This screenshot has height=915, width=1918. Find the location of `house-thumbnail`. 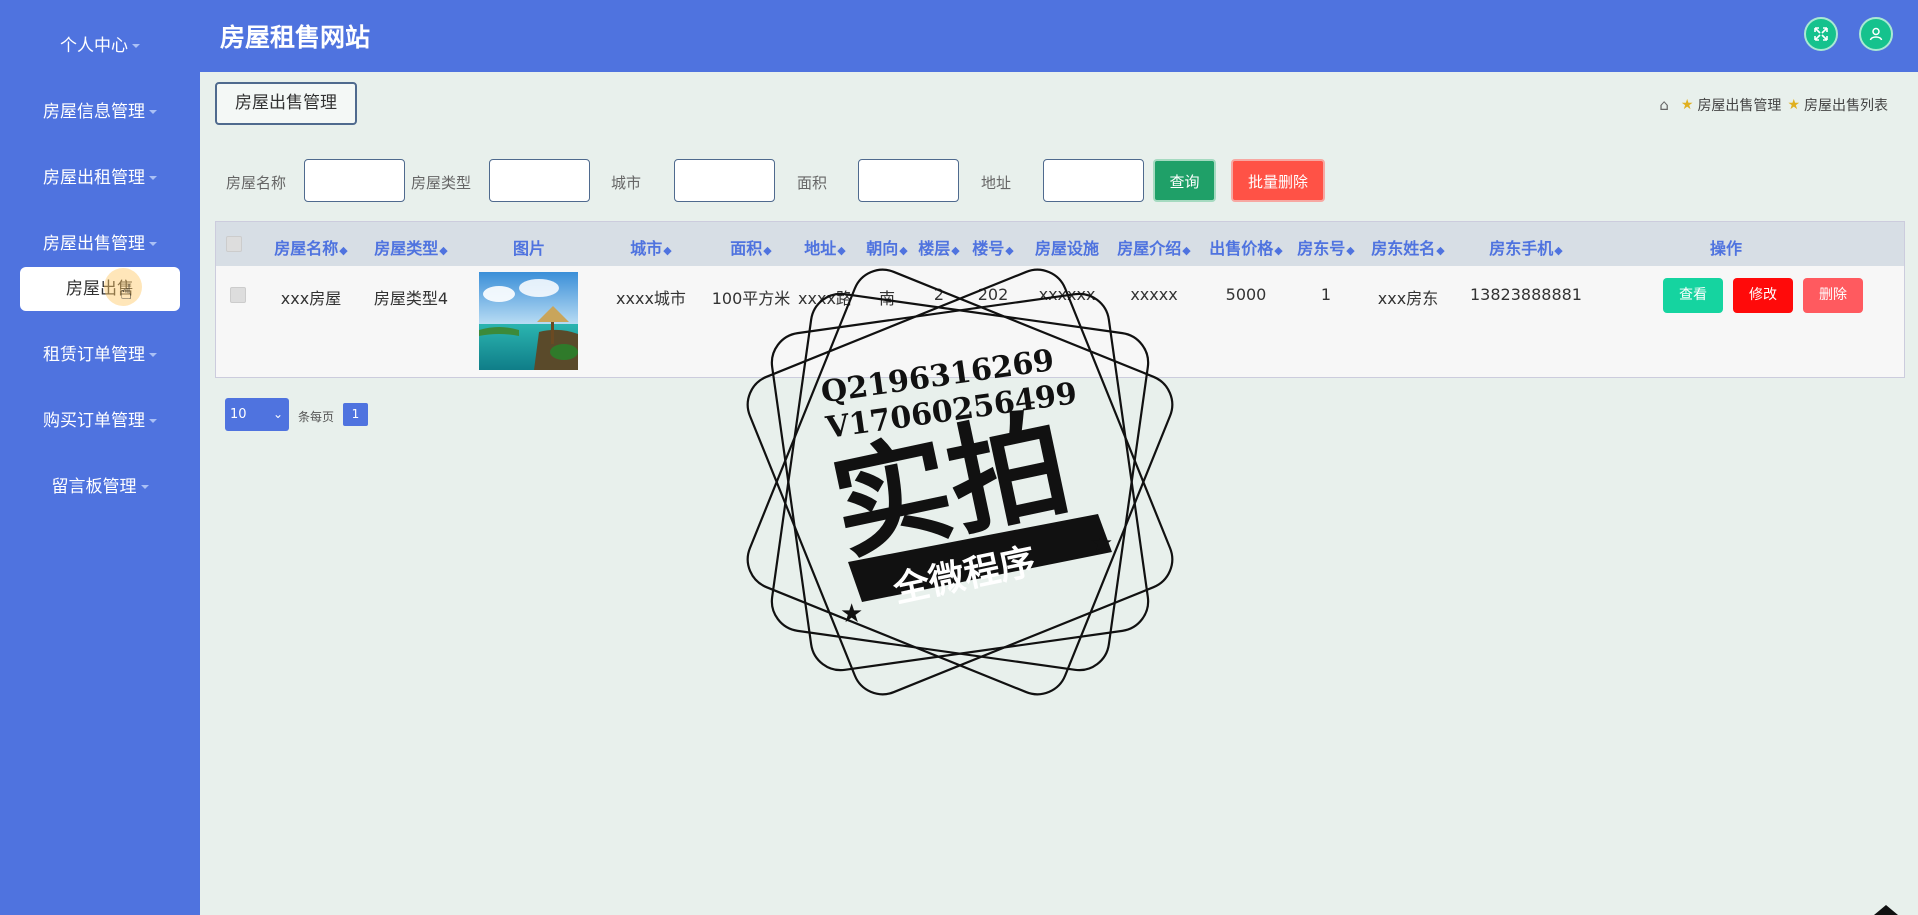

house-thumbnail is located at coordinates (528, 321).